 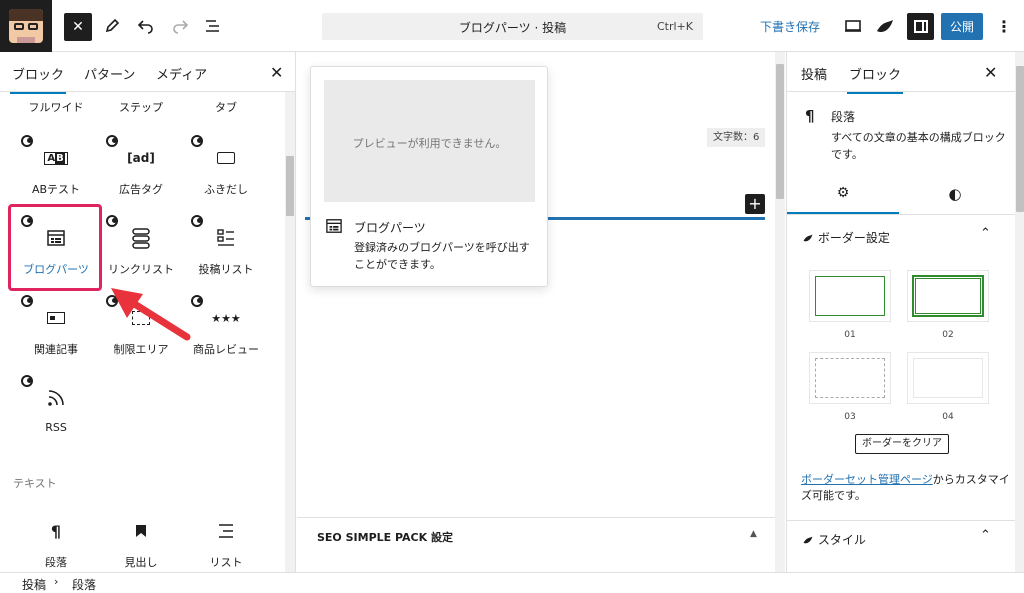 I want to click on avatar-face-icon, so click(x=26, y=26).